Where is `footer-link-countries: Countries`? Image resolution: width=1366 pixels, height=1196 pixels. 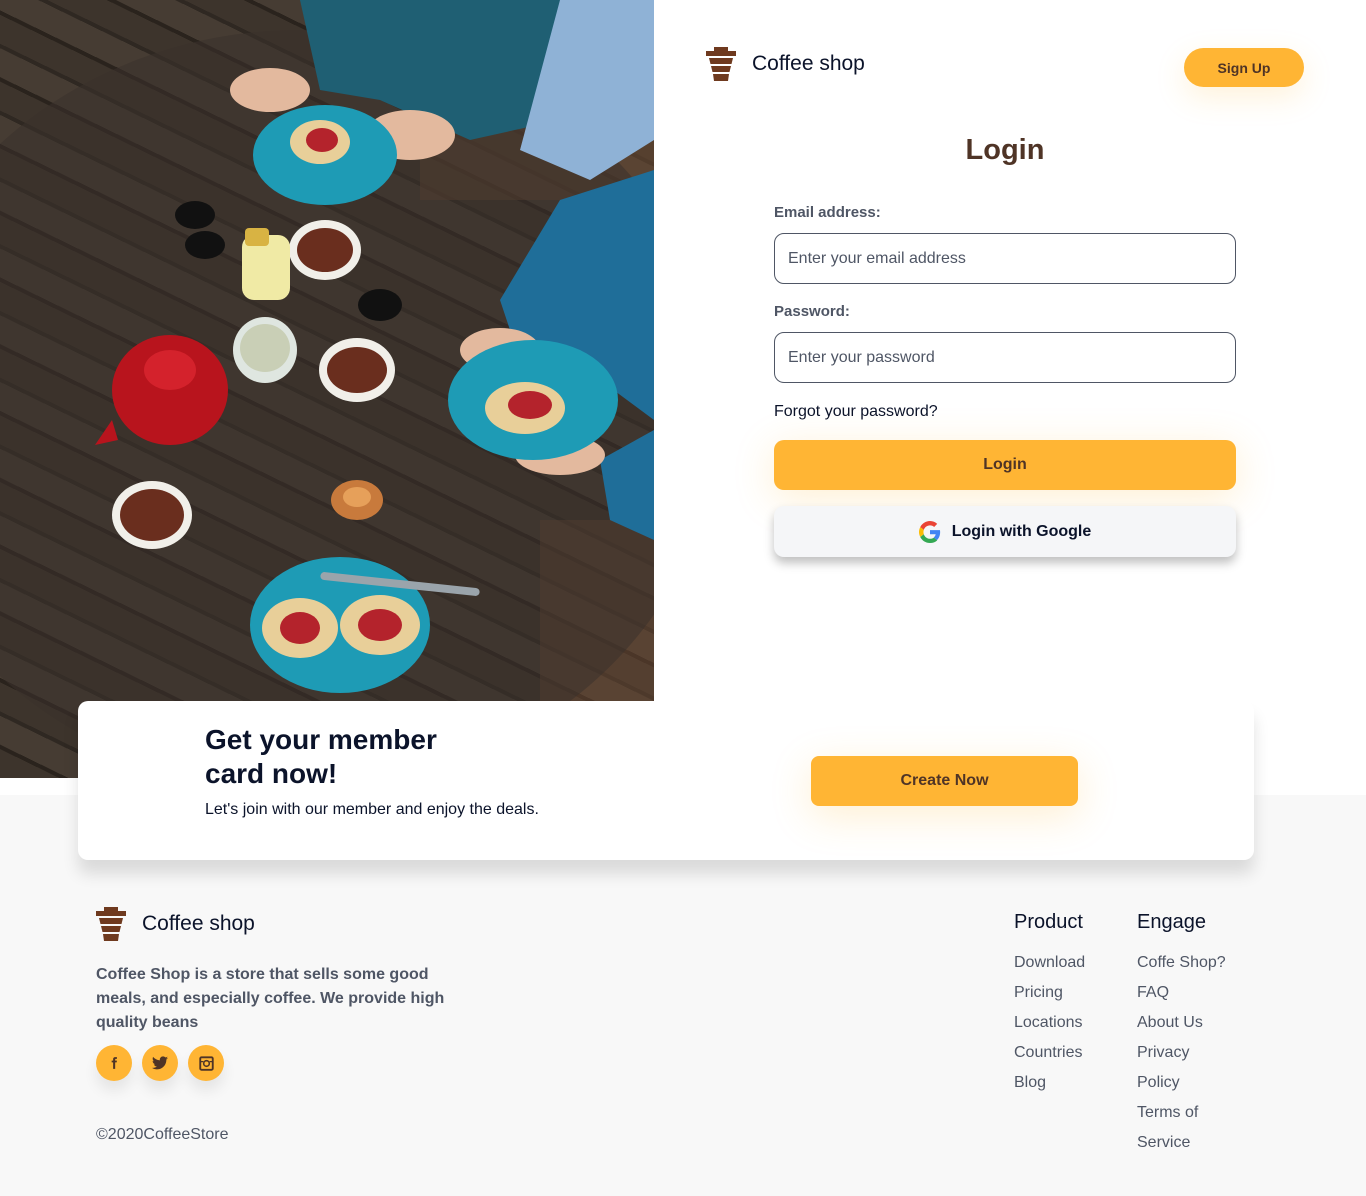 footer-link-countries: Countries is located at coordinates (1049, 1053).